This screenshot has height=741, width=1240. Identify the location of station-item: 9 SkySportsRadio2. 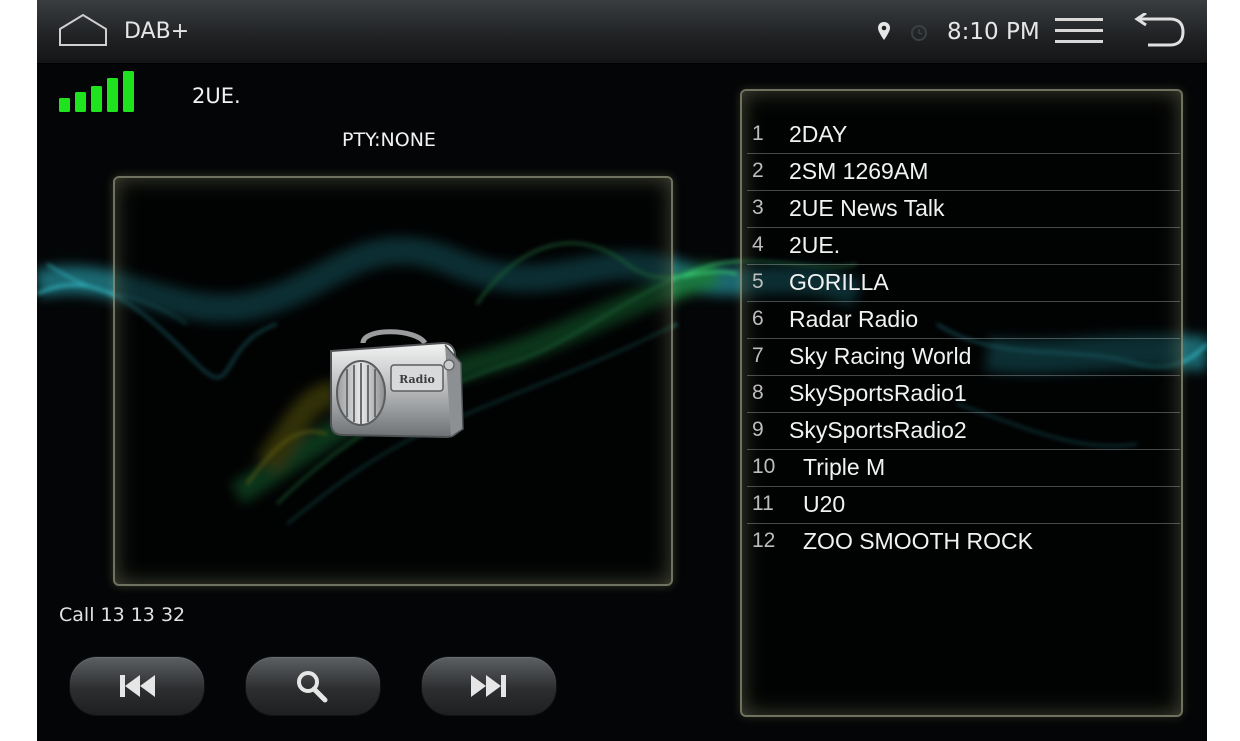
(963, 431).